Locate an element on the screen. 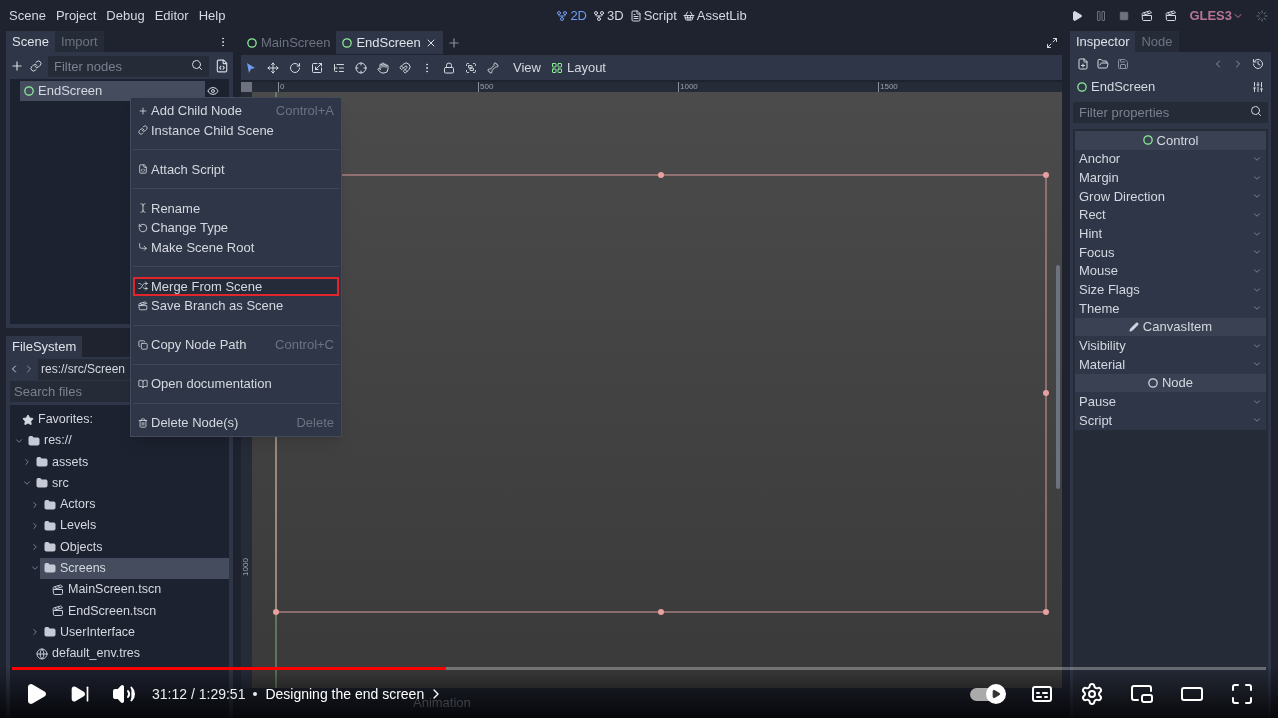 The width and height of the screenshot is (1278, 718). property-group: Size Flags is located at coordinates (1170, 290).